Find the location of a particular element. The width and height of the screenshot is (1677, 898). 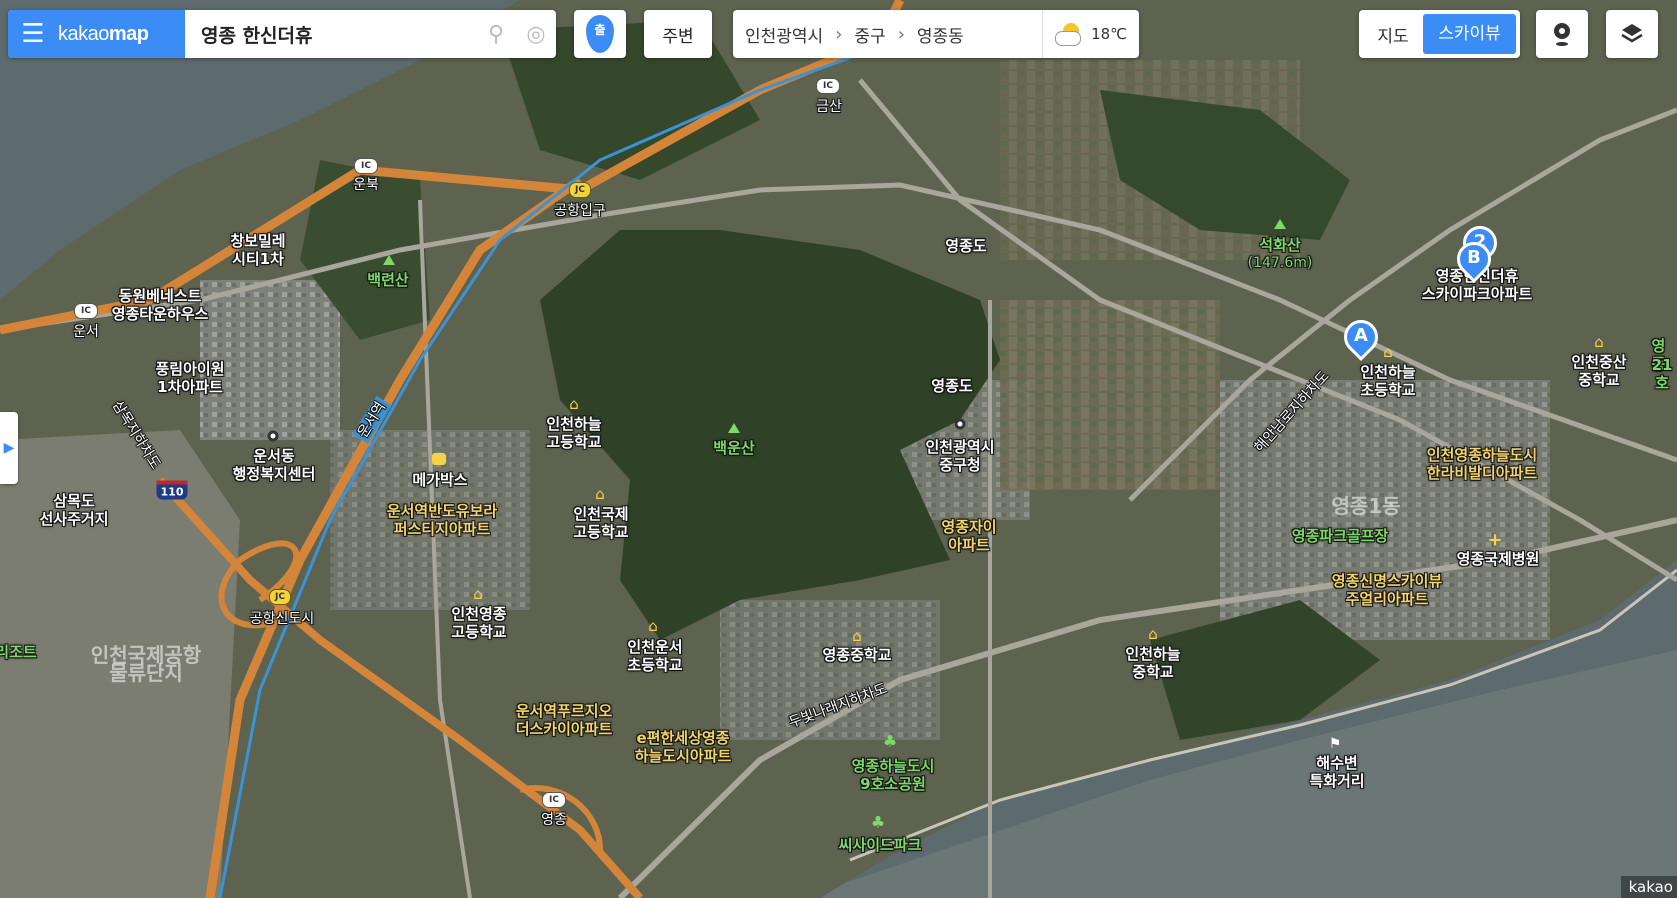

search-panel: ☰ kakaomap 영종 한신더휴 ⚲ ◎ is located at coordinates (282, 34).